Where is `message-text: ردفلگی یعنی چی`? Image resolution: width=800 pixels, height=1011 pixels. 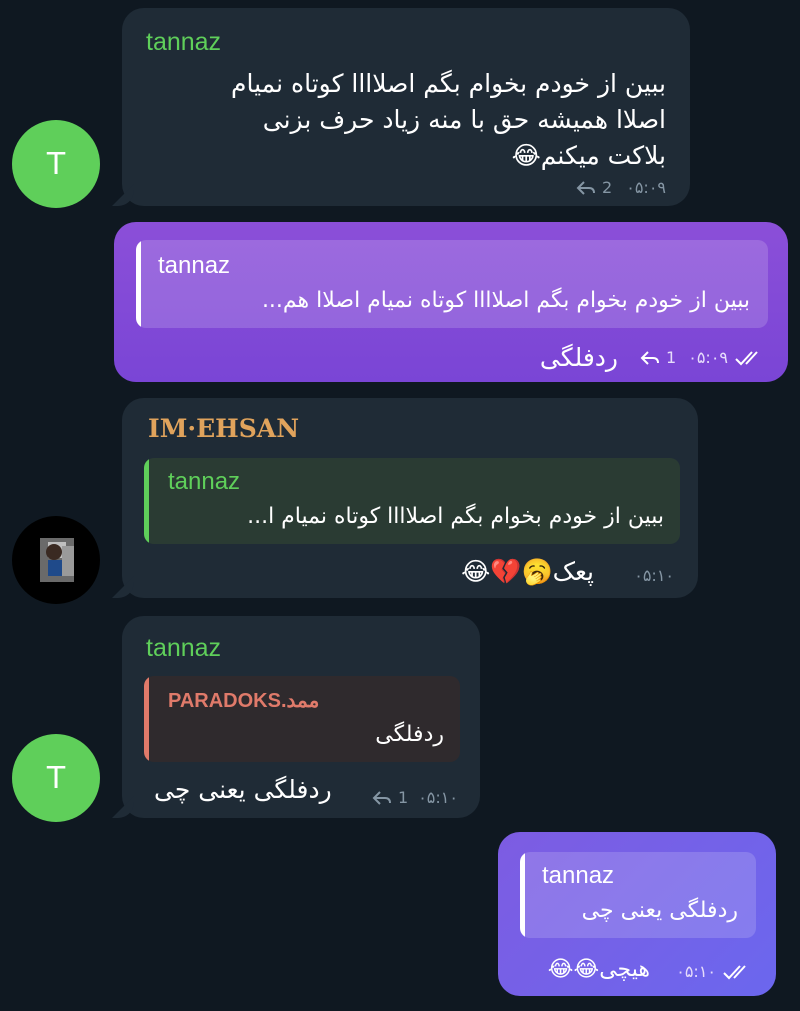
message-text: ردفلگی یعنی چی is located at coordinates (243, 789).